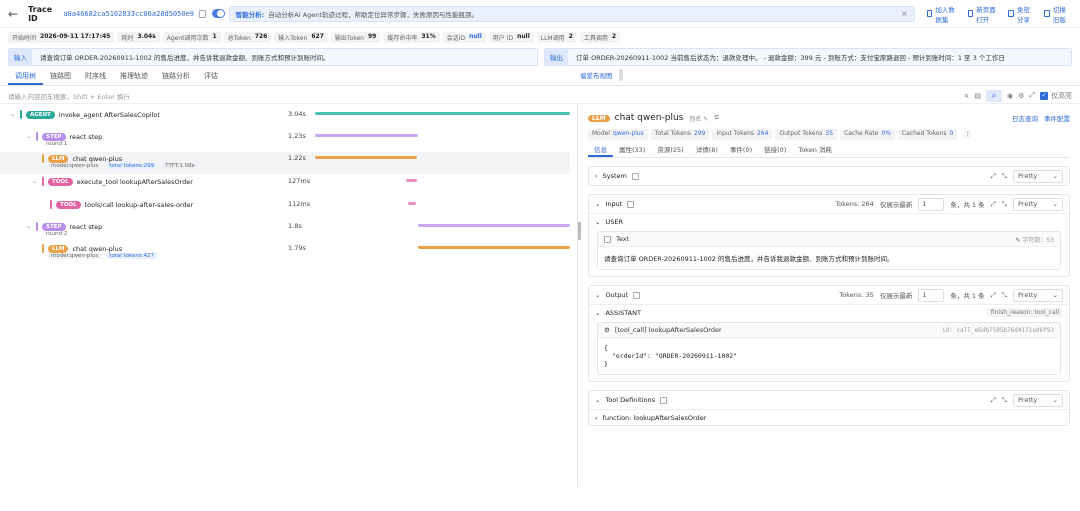 This screenshot has height=511, width=1080. I want to click on tab-attributes: 属性(33), so click(632, 150).